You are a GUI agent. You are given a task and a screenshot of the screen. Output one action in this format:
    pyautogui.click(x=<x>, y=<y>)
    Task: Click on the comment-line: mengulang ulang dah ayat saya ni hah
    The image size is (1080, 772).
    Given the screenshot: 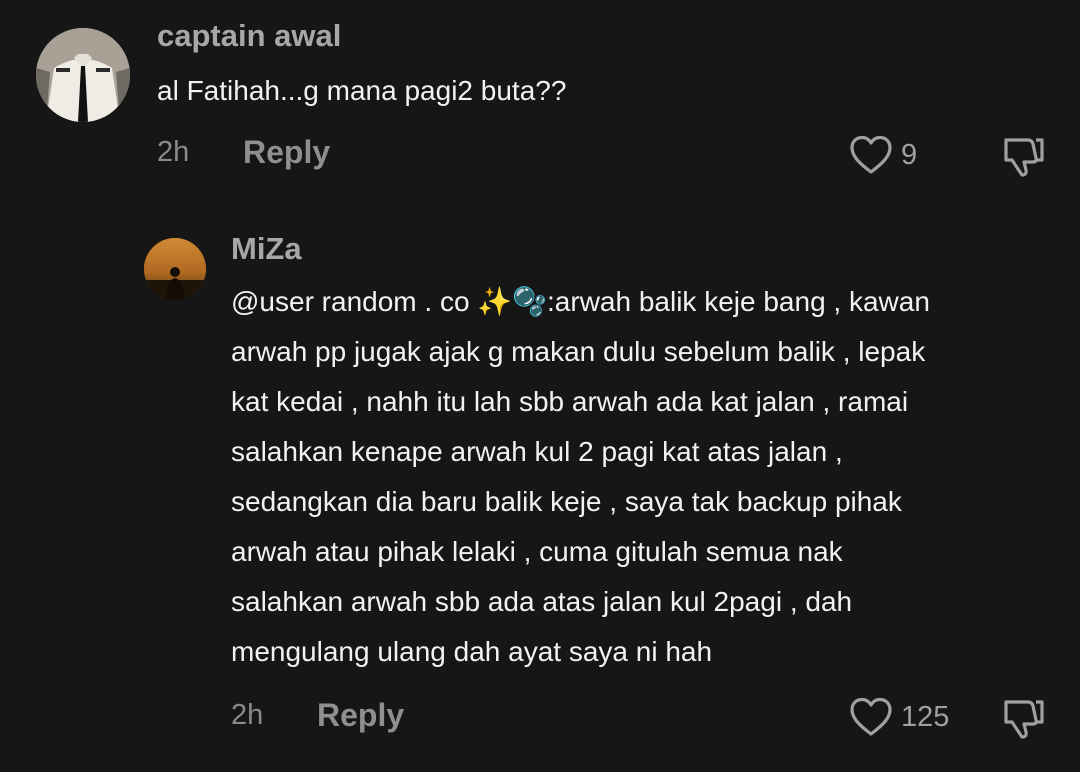 What is the action you would take?
    pyautogui.click(x=472, y=651)
    